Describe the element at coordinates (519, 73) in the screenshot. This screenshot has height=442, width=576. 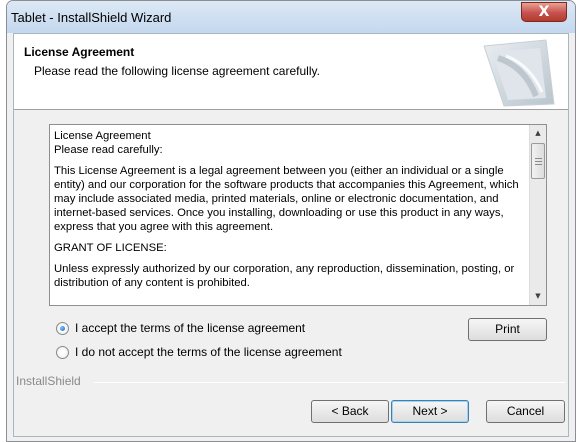
I see `installshield-banner-graphic` at that location.